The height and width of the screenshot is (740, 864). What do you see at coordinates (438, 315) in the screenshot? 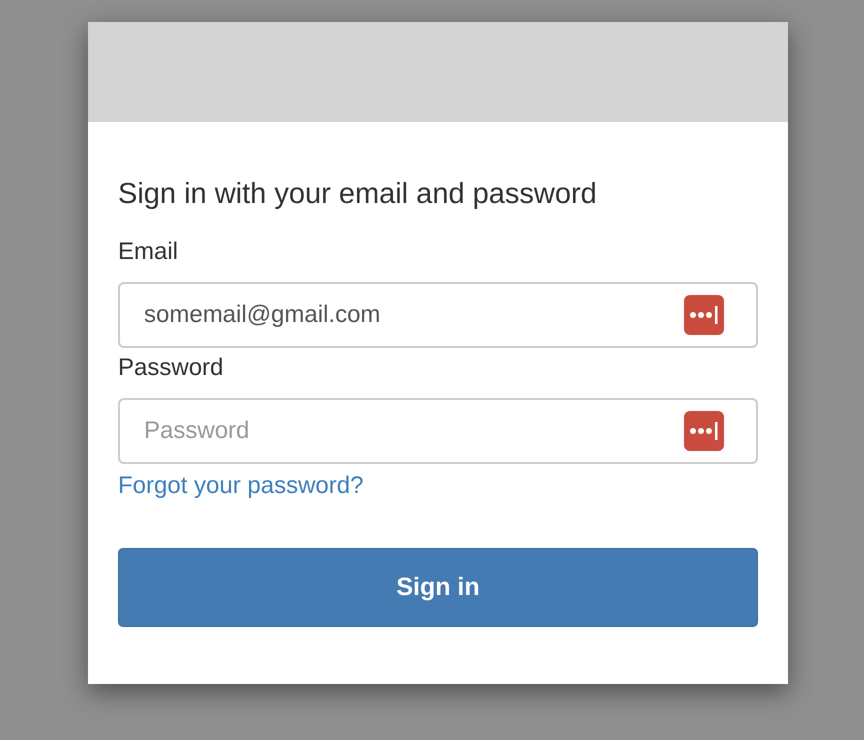
I see `input-field: somemail@gmail.com` at bounding box center [438, 315].